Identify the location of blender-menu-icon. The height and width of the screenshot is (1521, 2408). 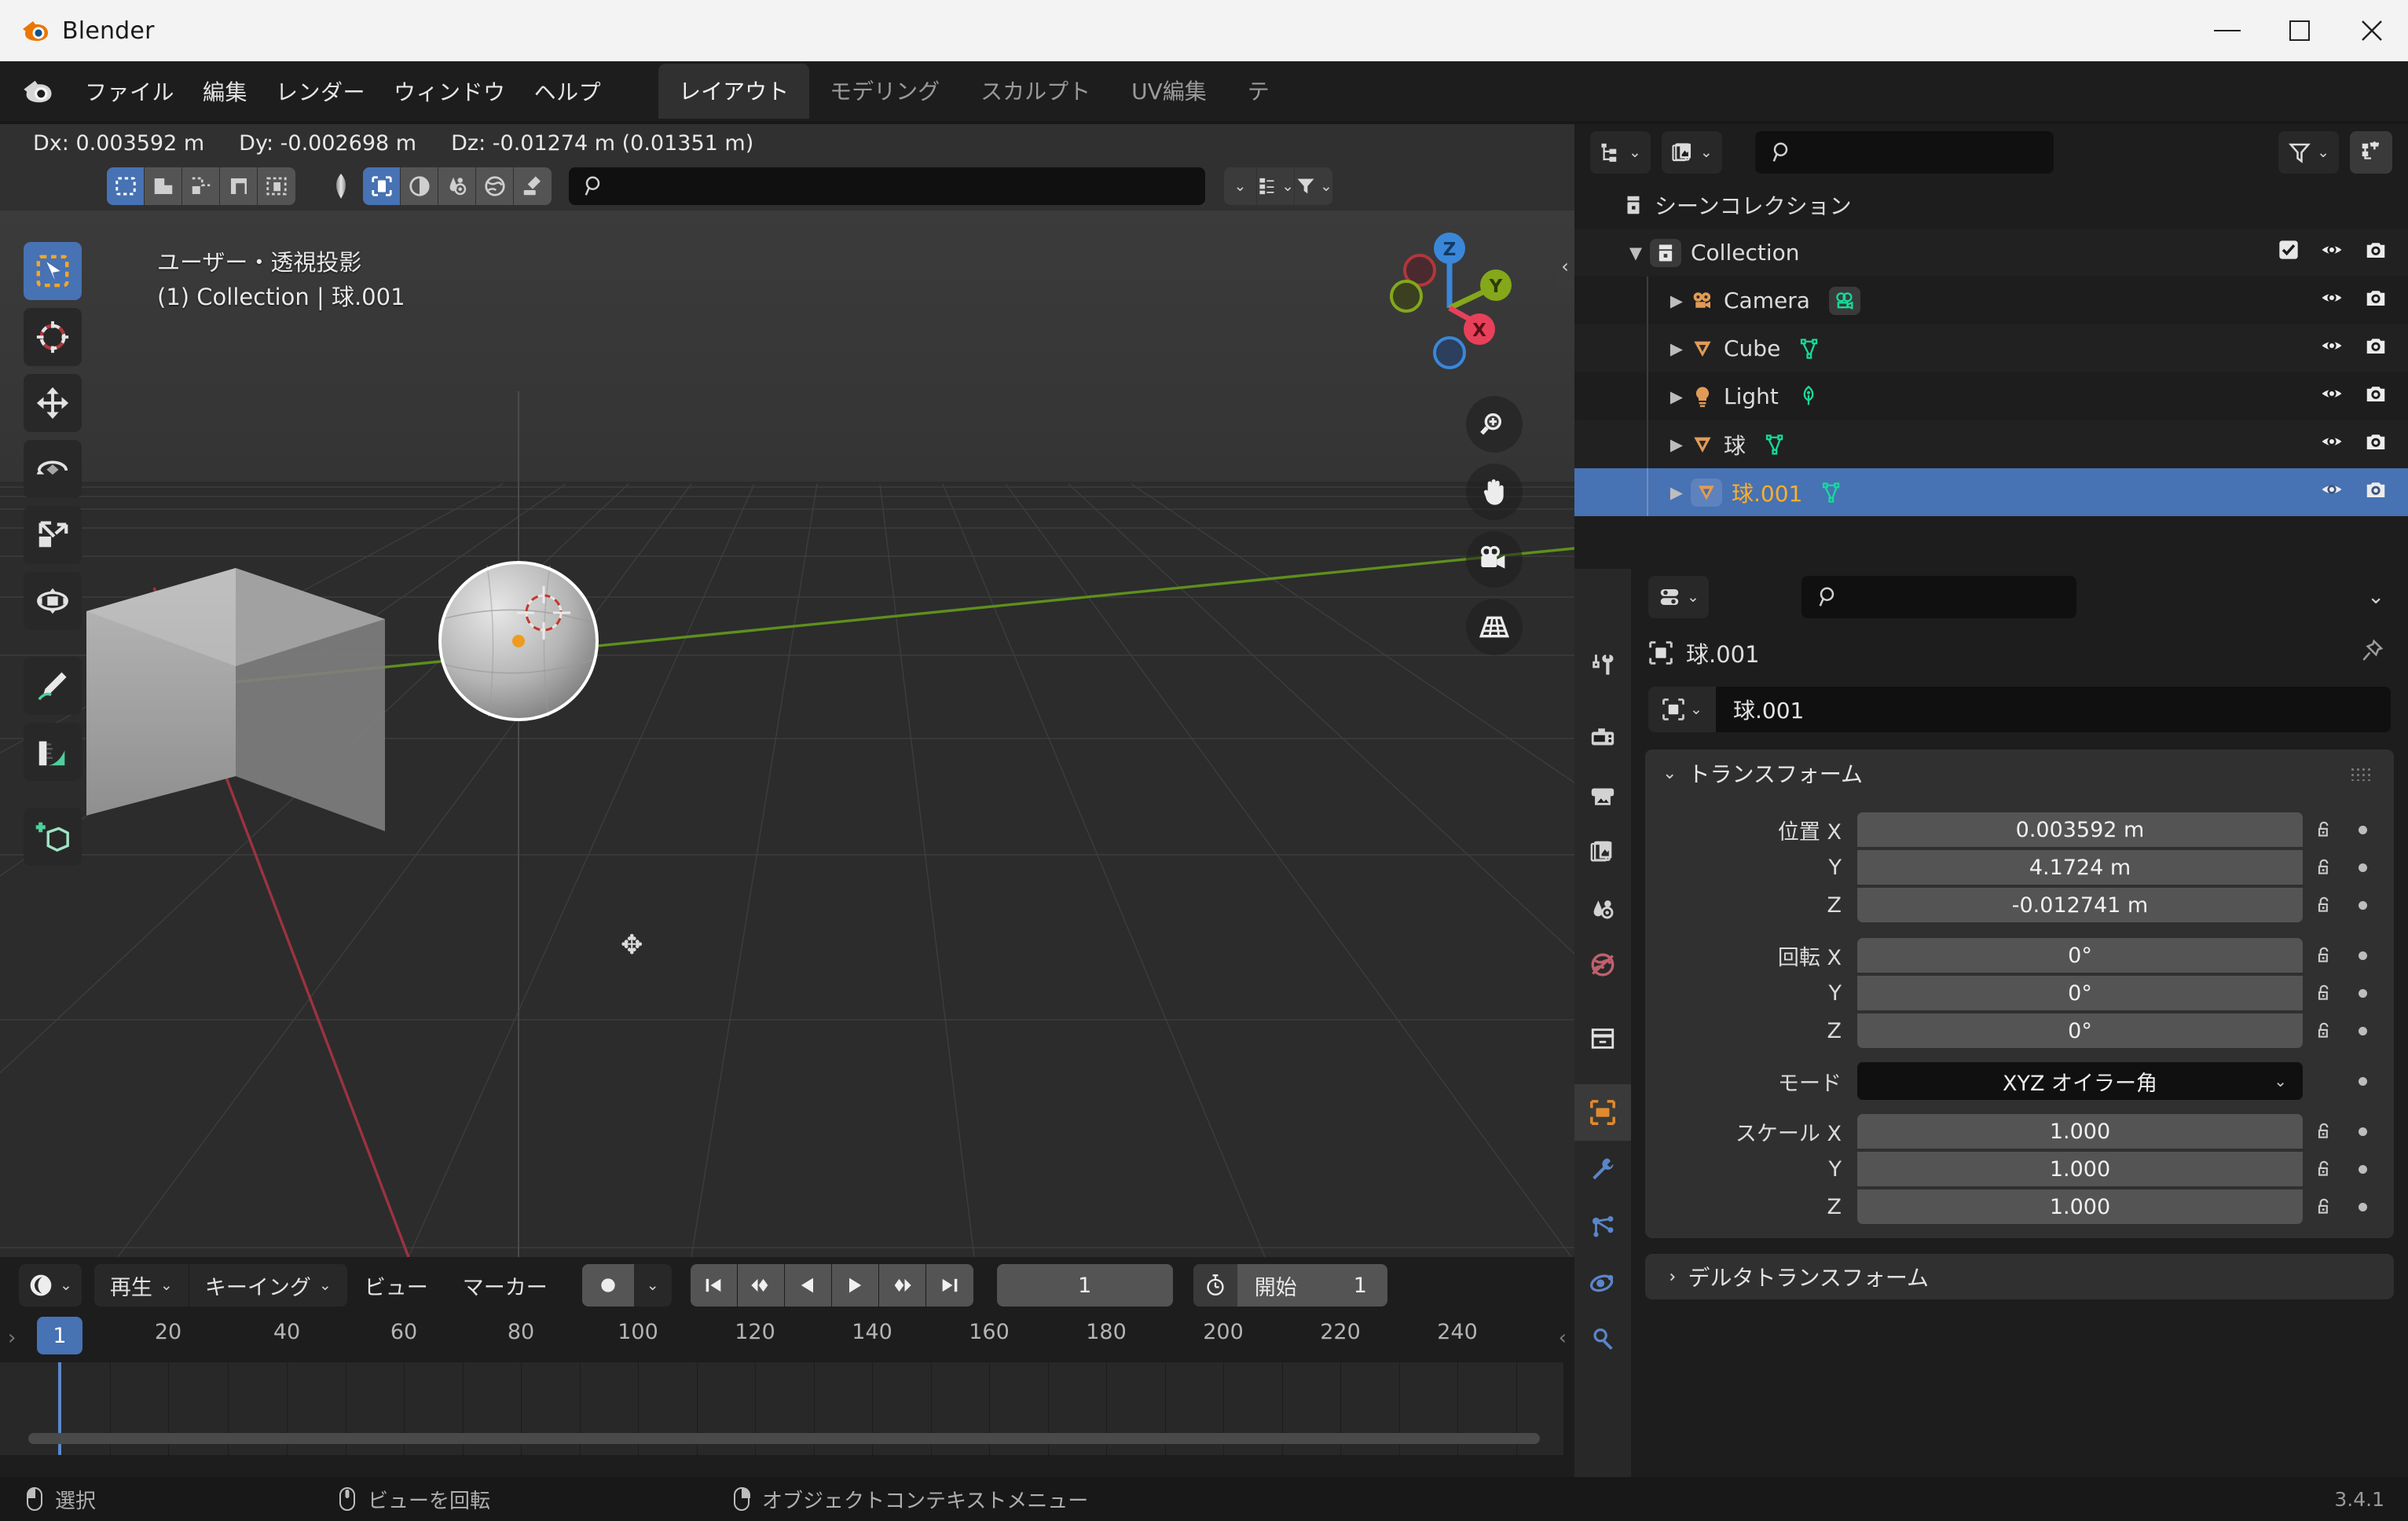
(38, 91).